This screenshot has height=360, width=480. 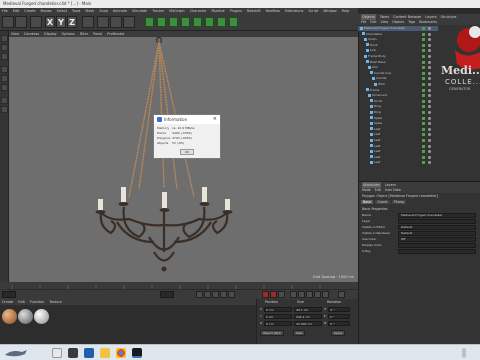 What do you see at coordinates (363, 22) in the screenshot?
I see `object-menu-item-0: File` at bounding box center [363, 22].